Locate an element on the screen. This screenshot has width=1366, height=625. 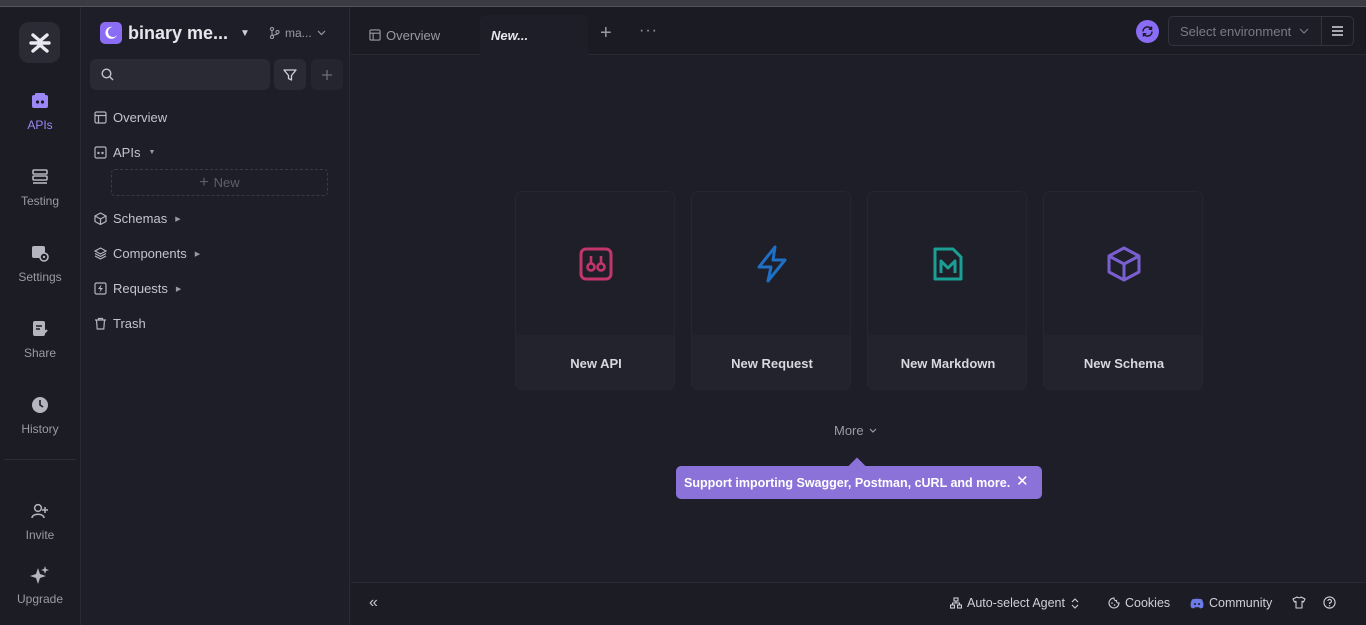
tree-item-apis: APIs ▼ is located at coordinates (124, 152).